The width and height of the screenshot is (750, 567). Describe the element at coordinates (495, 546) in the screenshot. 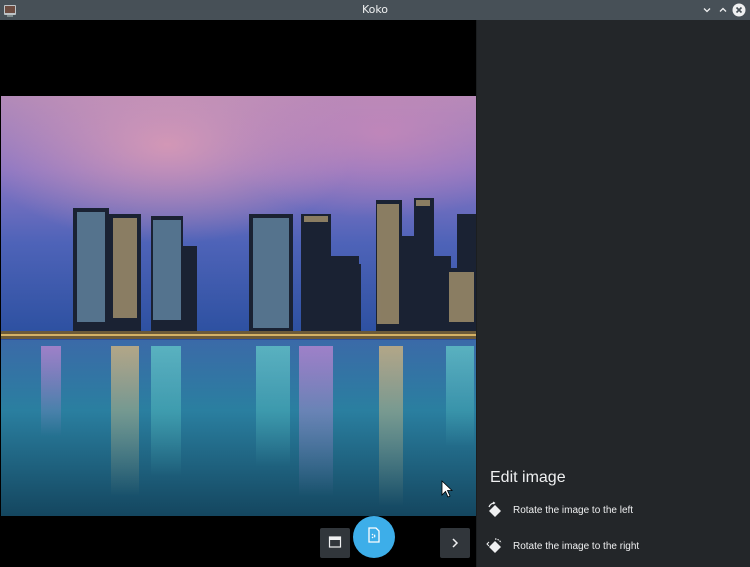

I see `rotate-right-icon` at that location.